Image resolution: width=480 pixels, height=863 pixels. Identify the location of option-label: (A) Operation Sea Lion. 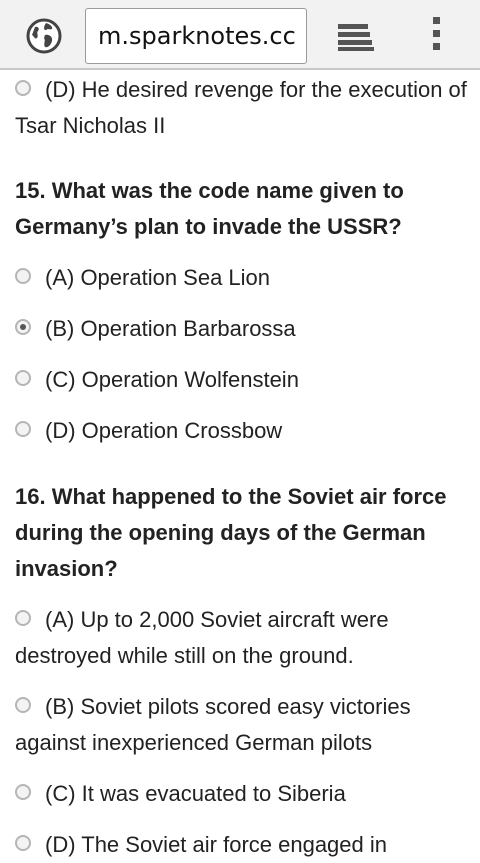
(158, 277).